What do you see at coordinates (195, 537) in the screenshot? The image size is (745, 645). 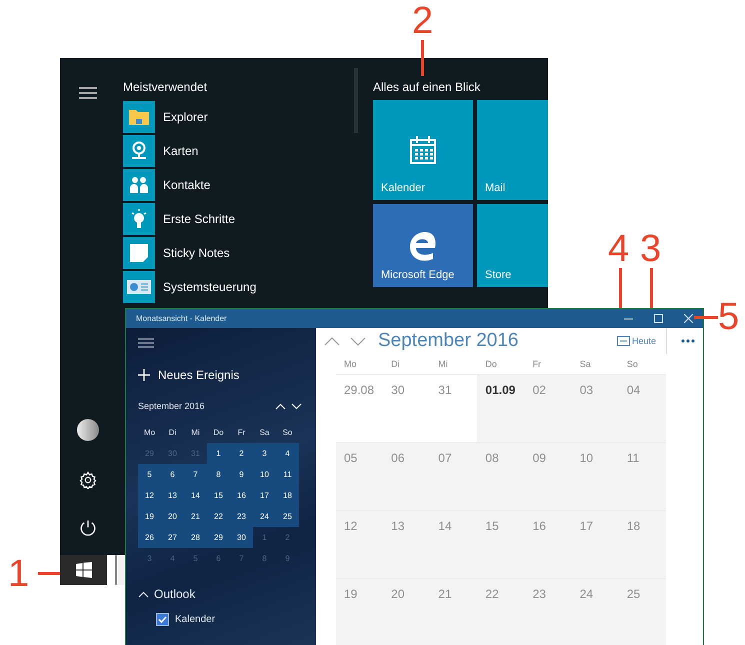 I see `date-button: 28` at bounding box center [195, 537].